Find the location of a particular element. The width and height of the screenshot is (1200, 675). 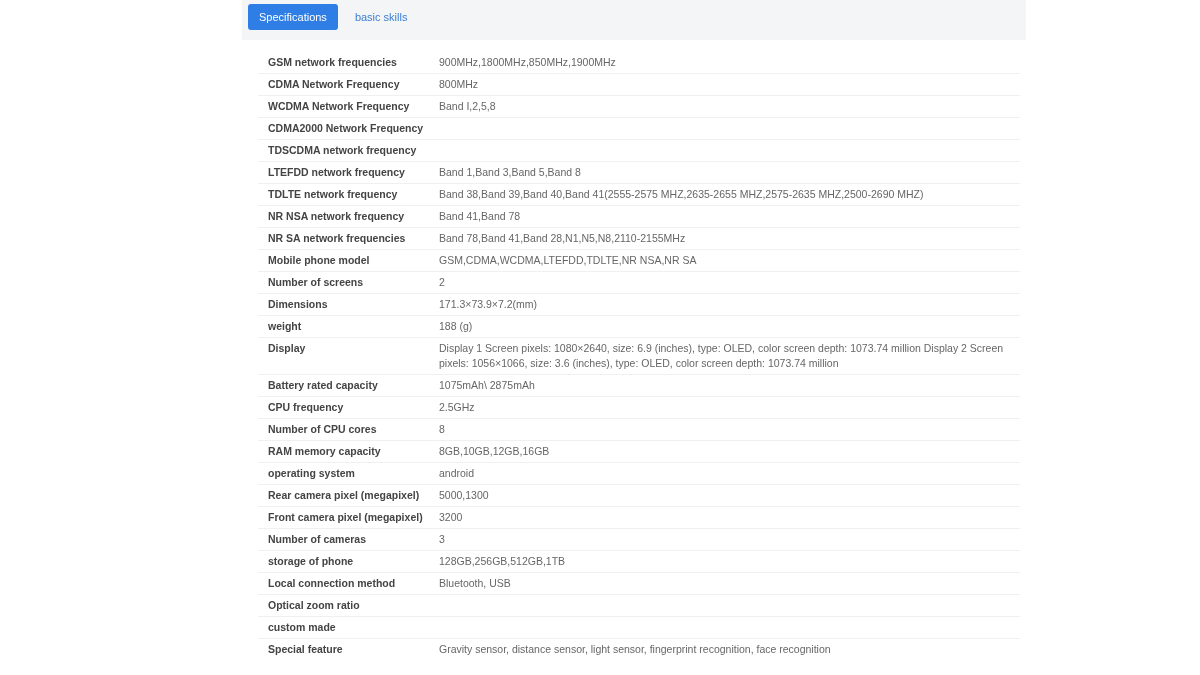

spec-value: 900MHz,1800MHz,850MHz,1900MHz is located at coordinates (528, 62).